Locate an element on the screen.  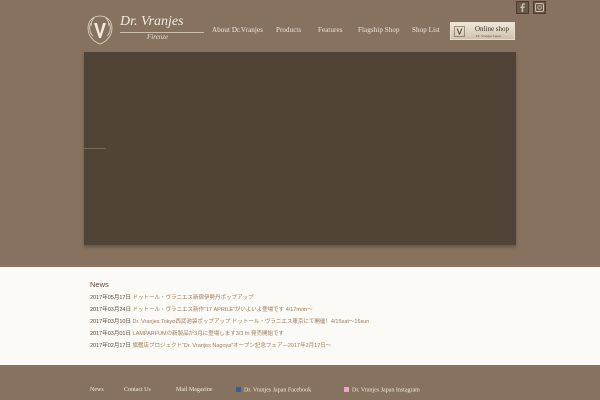
v-crest-icon is located at coordinates (459, 31).